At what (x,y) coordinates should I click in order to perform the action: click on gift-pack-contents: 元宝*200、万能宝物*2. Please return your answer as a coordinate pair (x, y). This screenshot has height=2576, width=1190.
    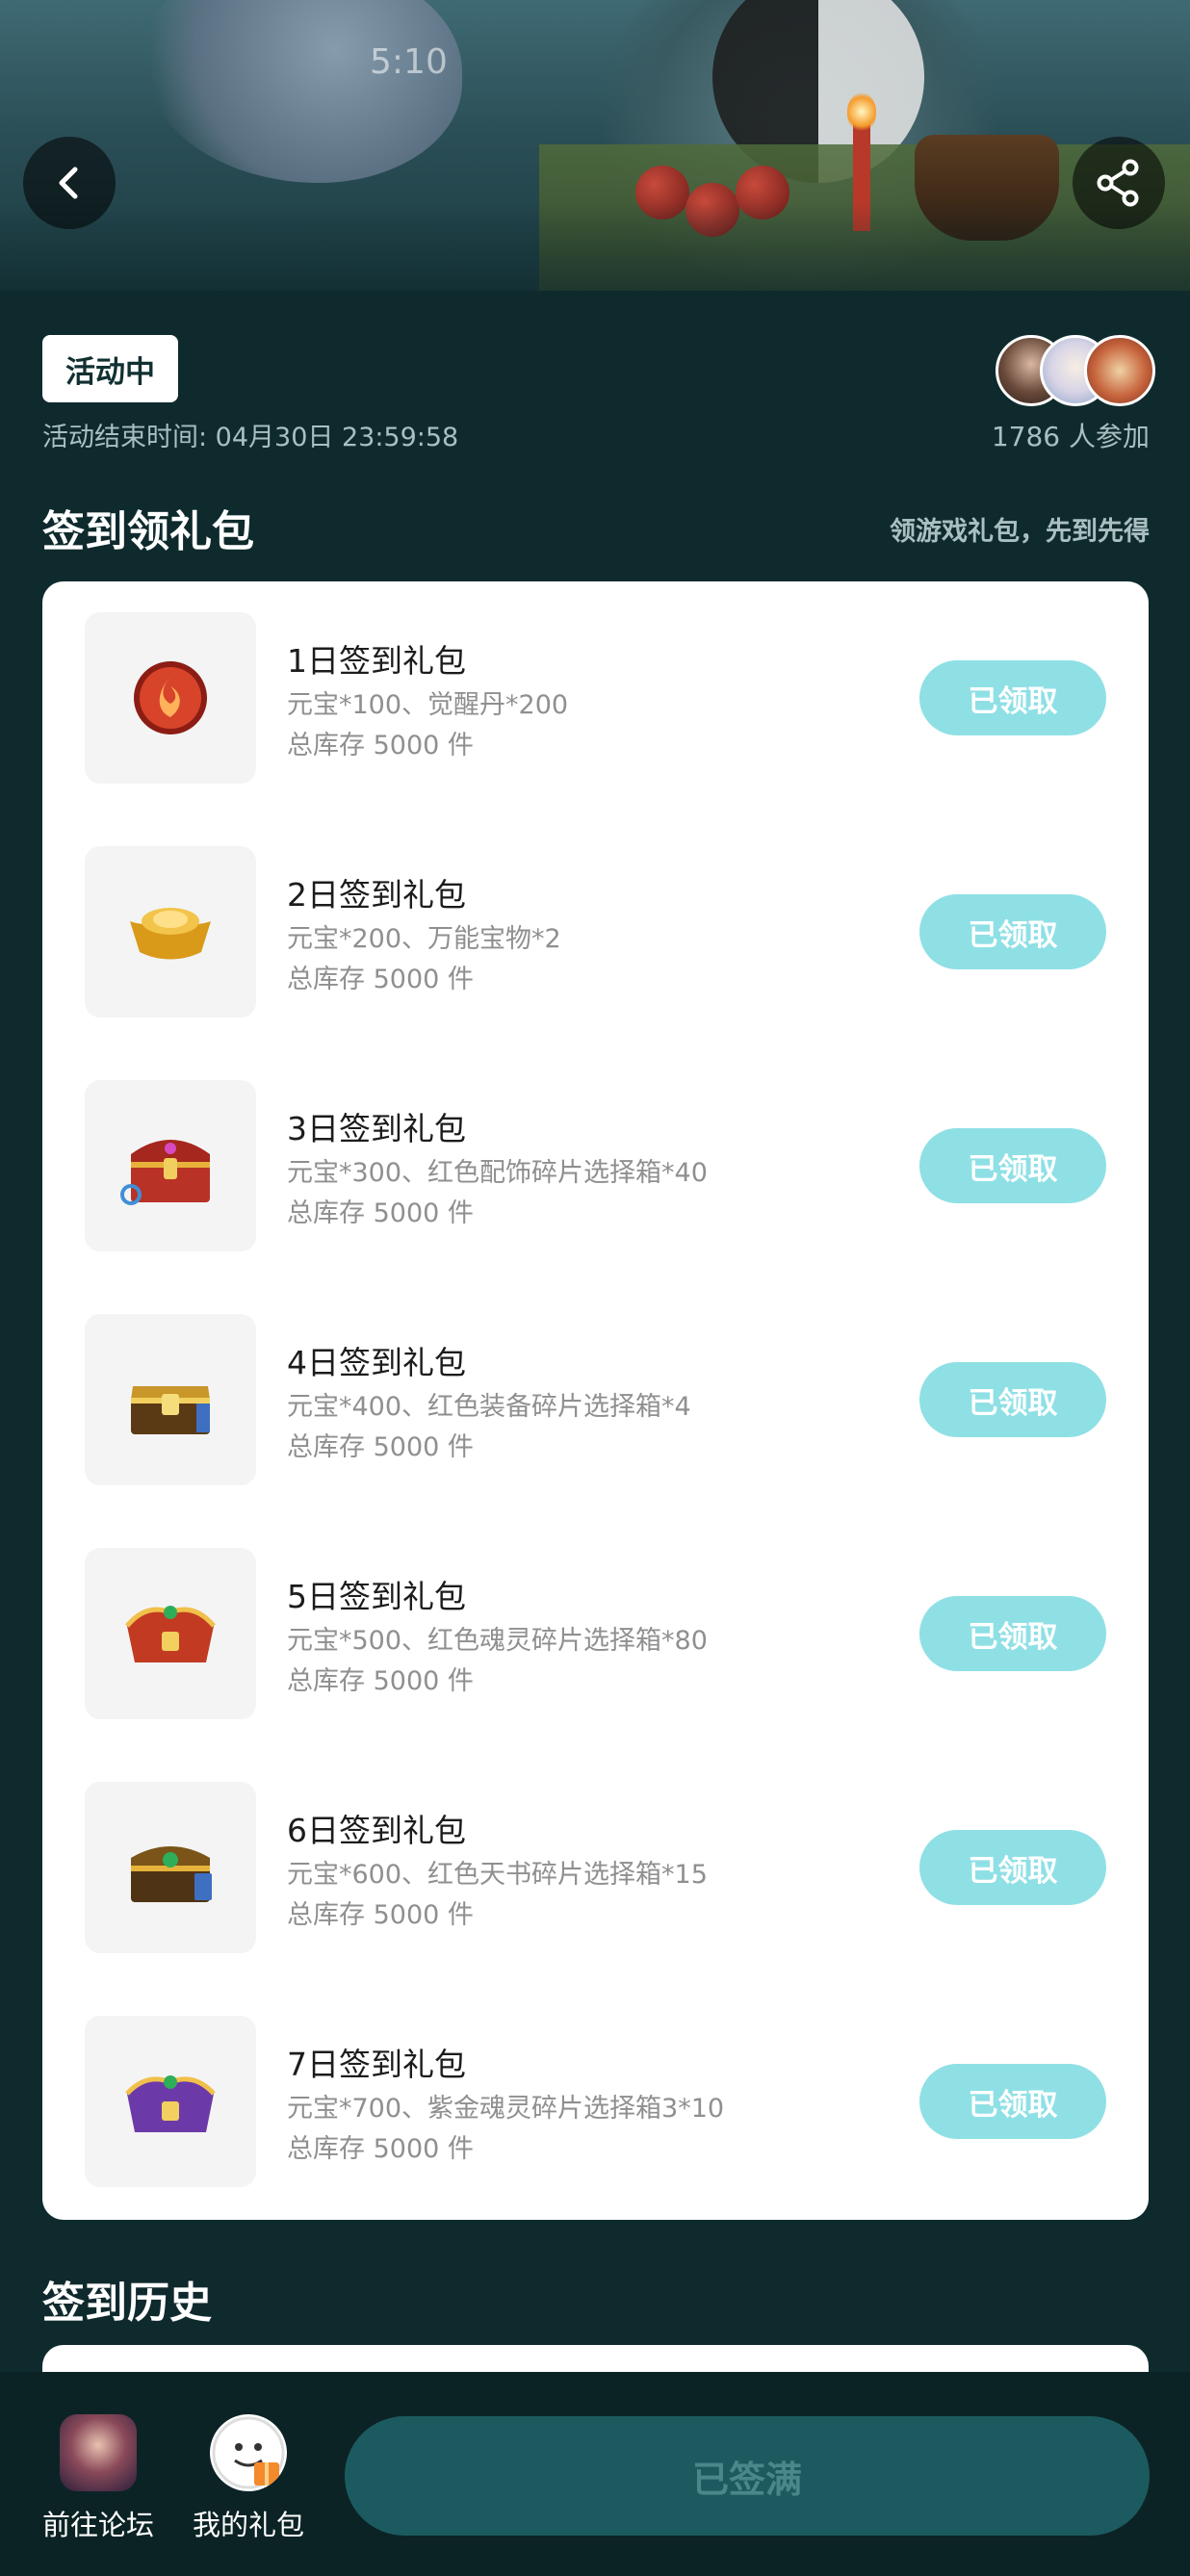
    Looking at the image, I should click on (424, 939).